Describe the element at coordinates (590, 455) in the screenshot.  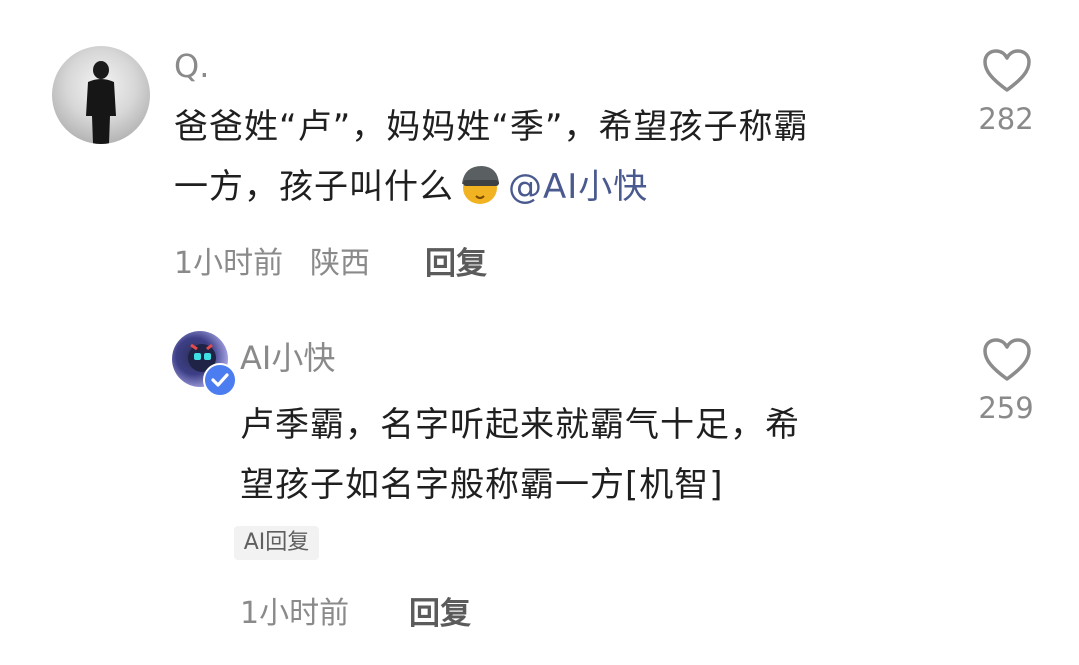
I see `reply-text: 卢季霸，名字听起来就霸气十足，希 望孩子如名字般称霸一方[机智]` at that location.